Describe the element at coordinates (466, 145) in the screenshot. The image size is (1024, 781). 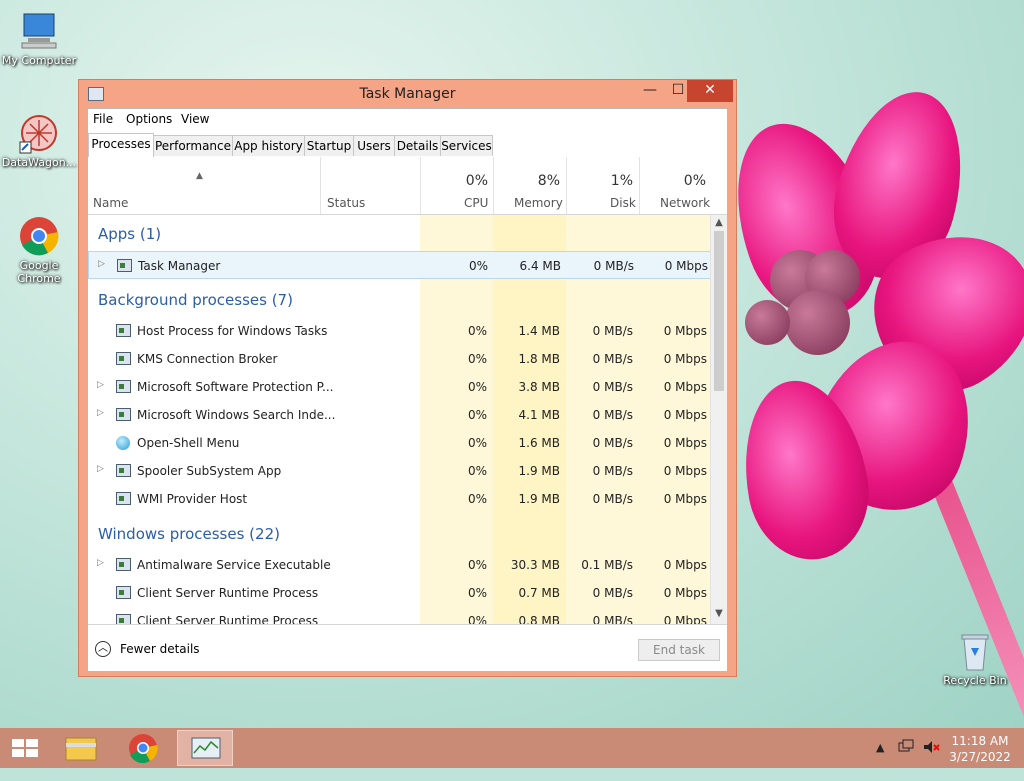
I see `tab-services: Services` at that location.